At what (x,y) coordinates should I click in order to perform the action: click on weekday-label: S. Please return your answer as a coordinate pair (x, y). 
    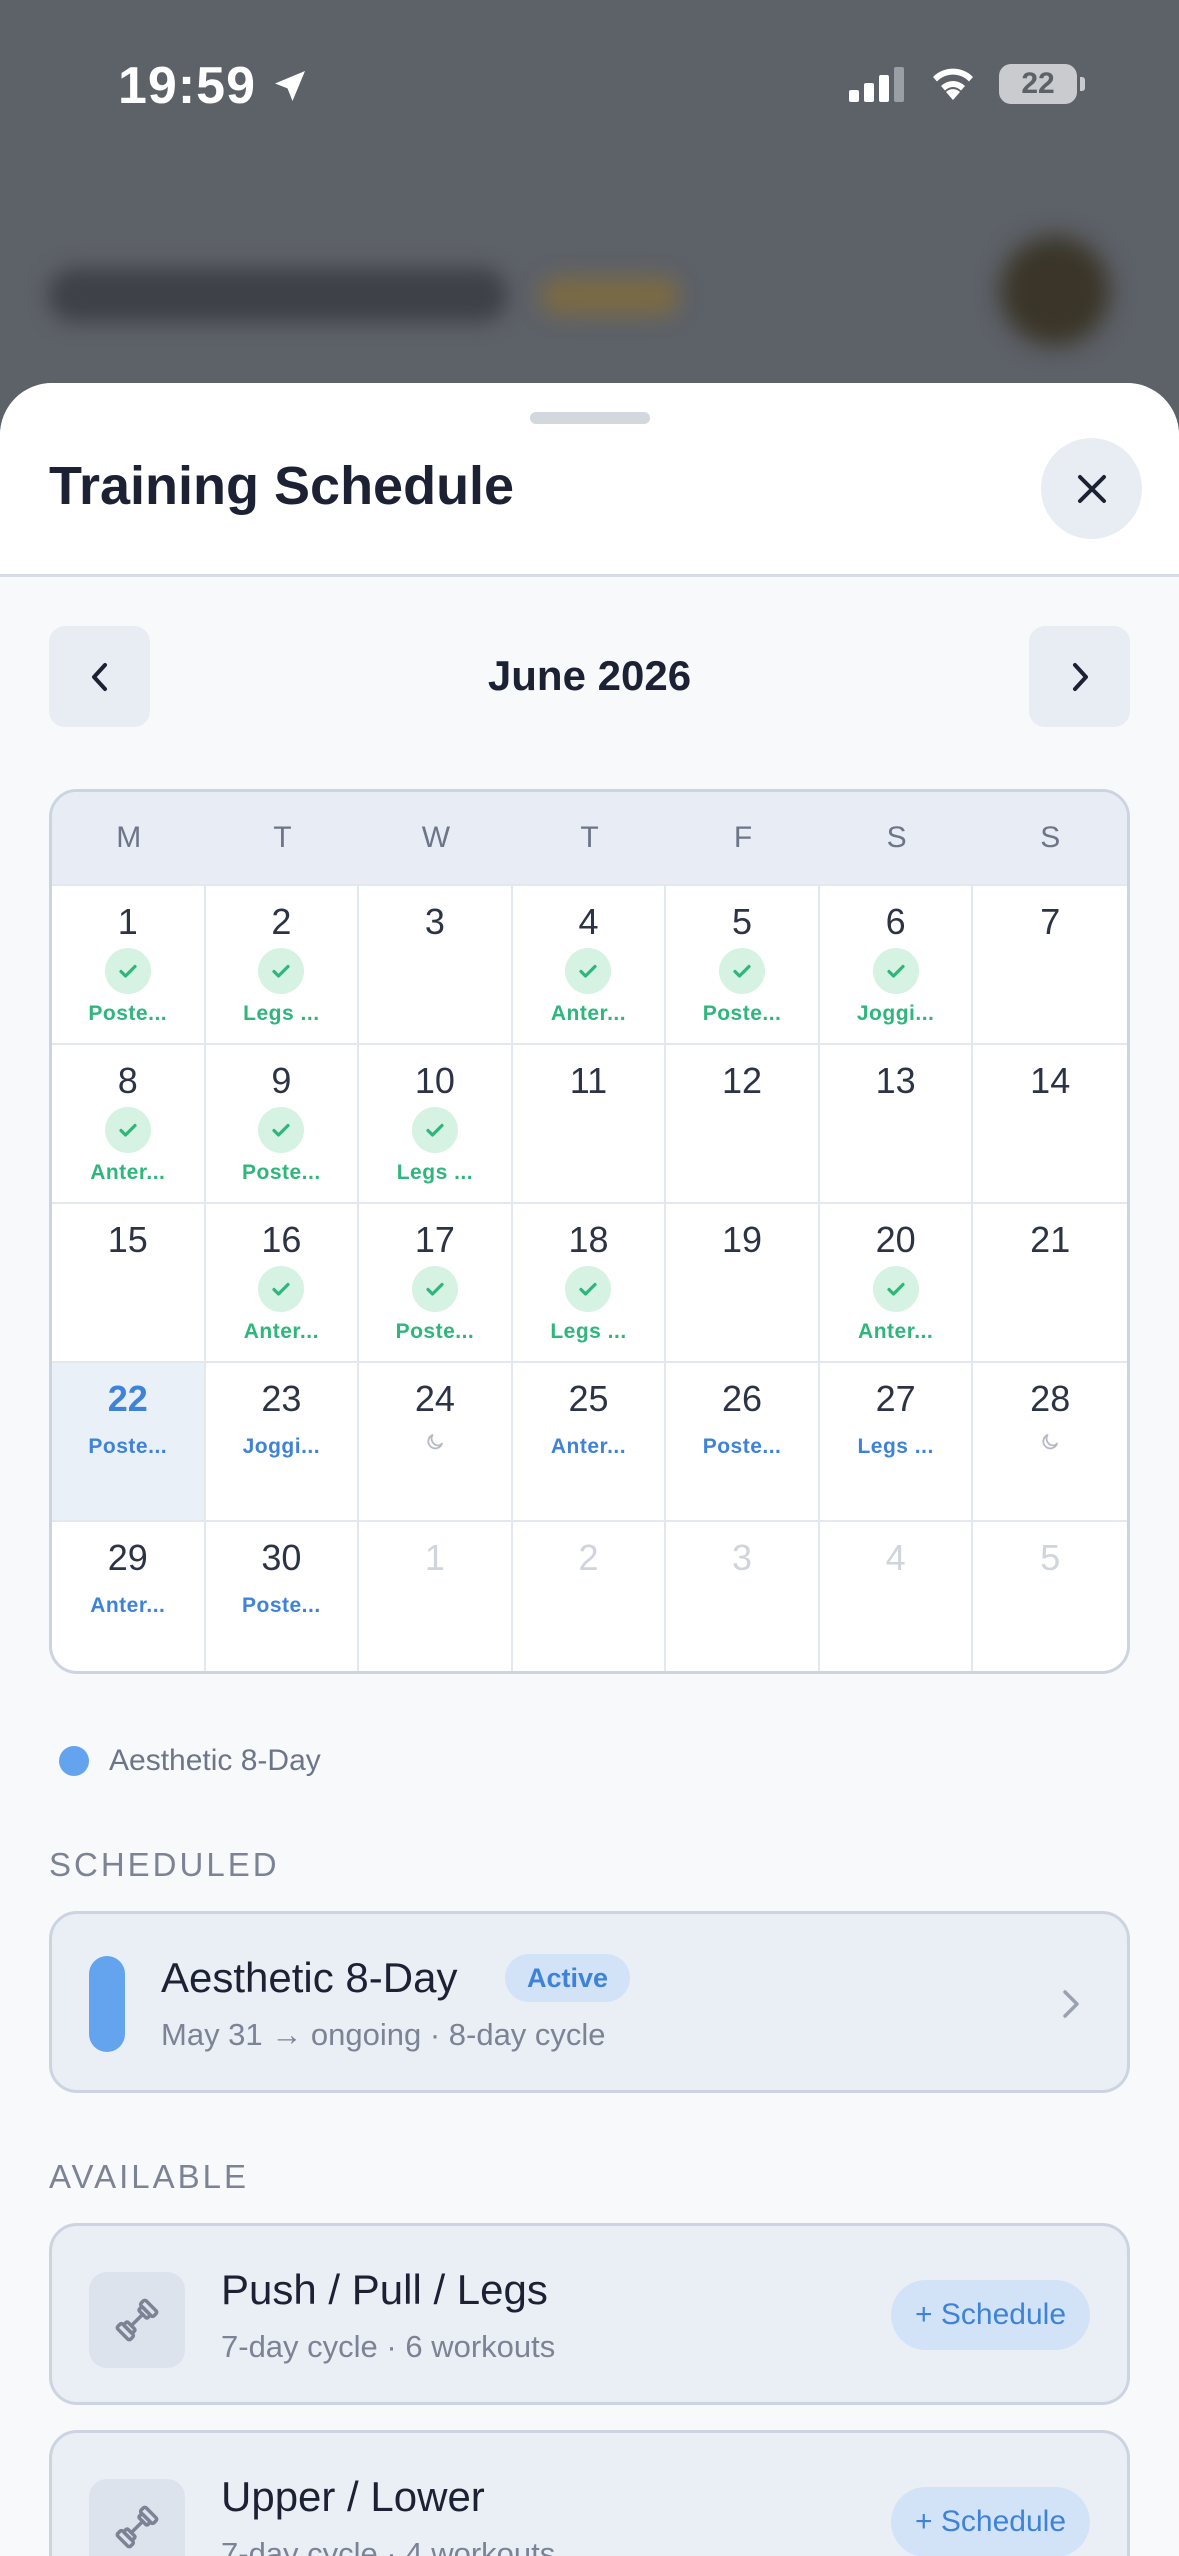
    Looking at the image, I should click on (1050, 837).